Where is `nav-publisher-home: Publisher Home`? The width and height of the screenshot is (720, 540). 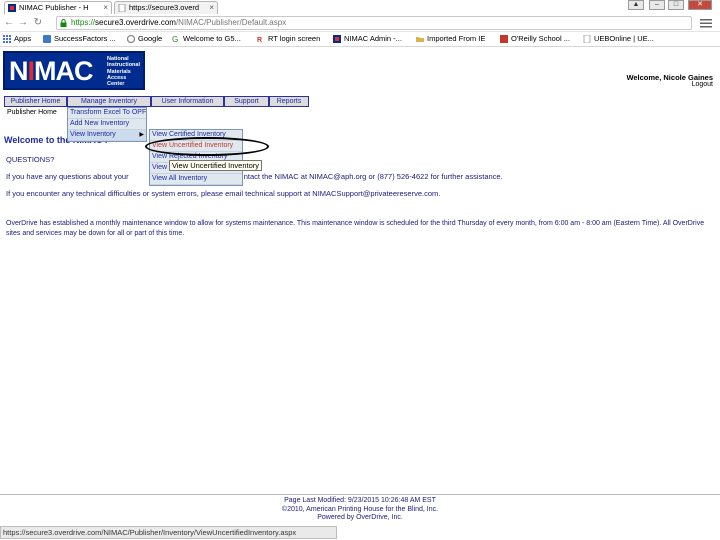 nav-publisher-home: Publisher Home is located at coordinates (35, 101).